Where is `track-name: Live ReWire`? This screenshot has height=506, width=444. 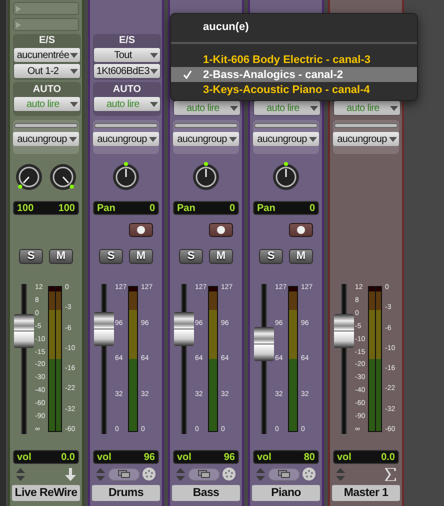
track-name: Live ReWire is located at coordinates (46, 493).